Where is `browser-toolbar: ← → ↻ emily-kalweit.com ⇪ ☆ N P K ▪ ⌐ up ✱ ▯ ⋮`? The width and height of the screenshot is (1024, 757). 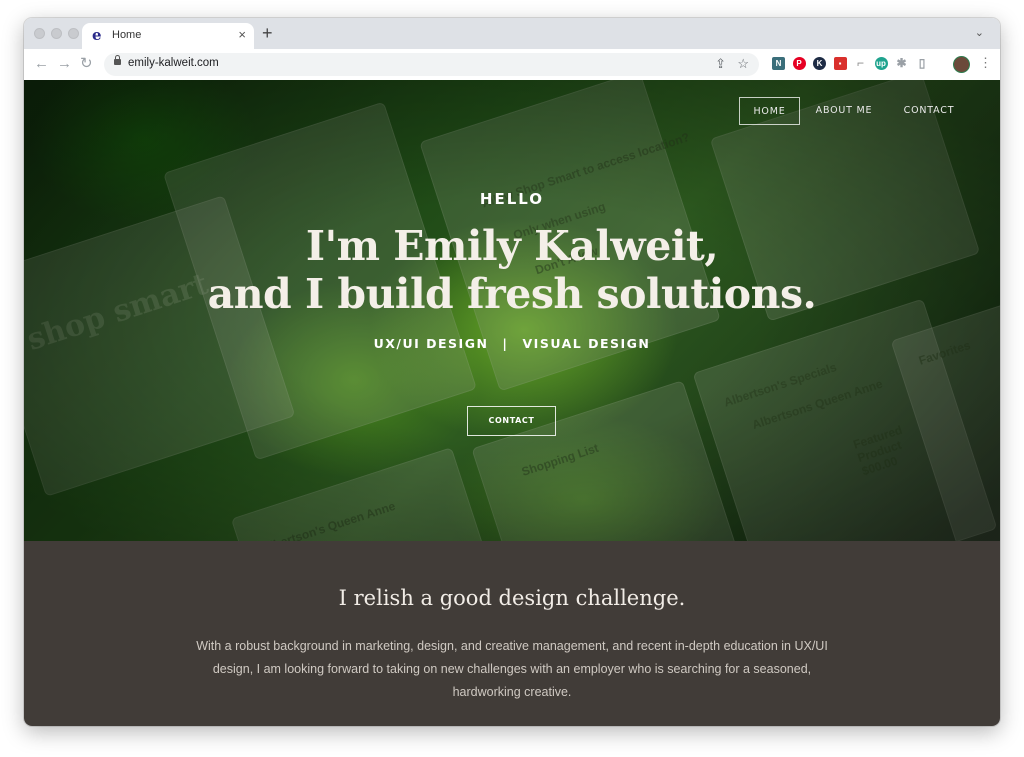 browser-toolbar: ← → ↻ emily-kalweit.com ⇪ ☆ N P K ▪ ⌐ up ✱ ▯ ⋮ is located at coordinates (512, 65).